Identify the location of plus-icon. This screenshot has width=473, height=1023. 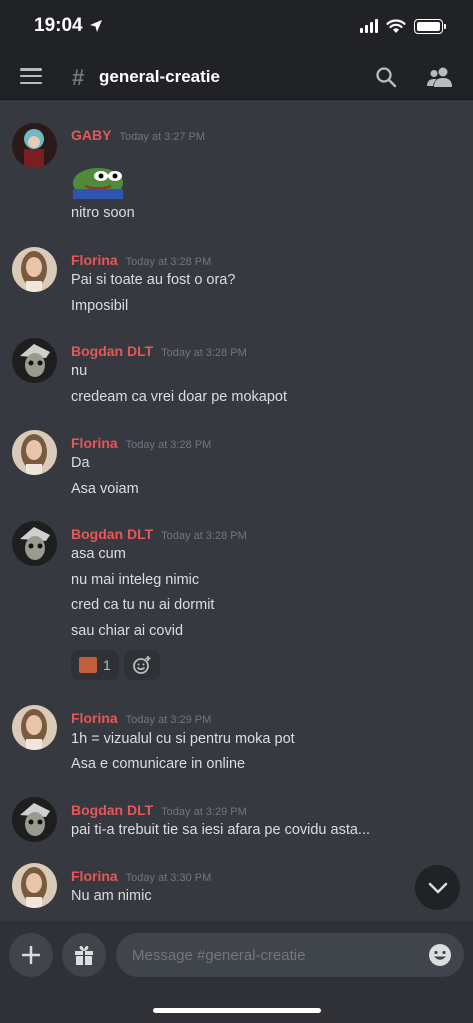
(31, 955).